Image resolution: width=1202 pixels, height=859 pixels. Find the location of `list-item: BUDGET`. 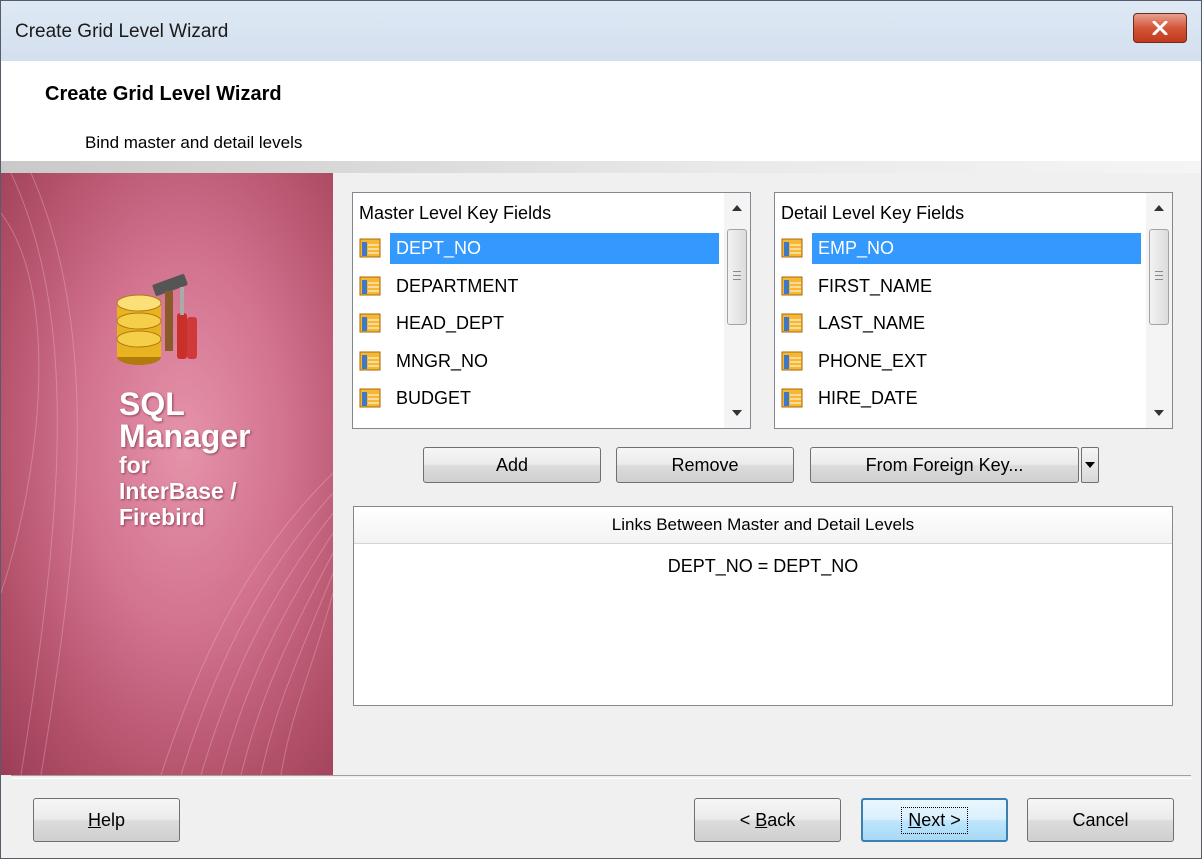

list-item: BUDGET is located at coordinates (536, 400).